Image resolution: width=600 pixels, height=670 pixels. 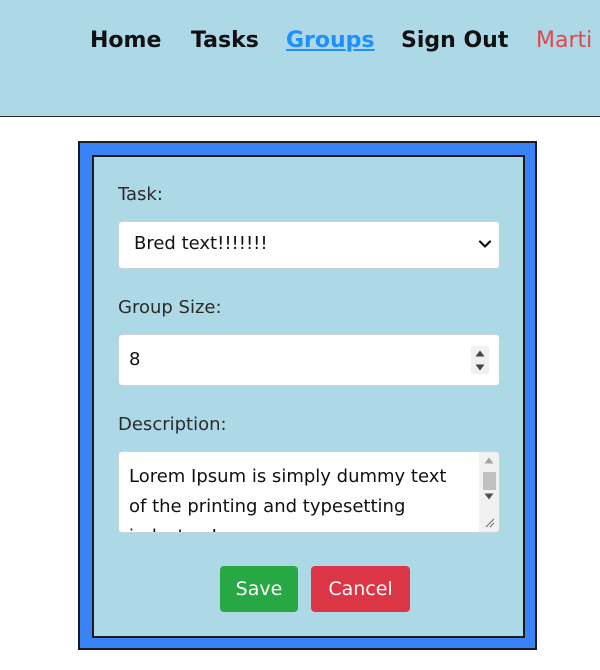 I want to click on description-label: Description:, so click(x=172, y=424).